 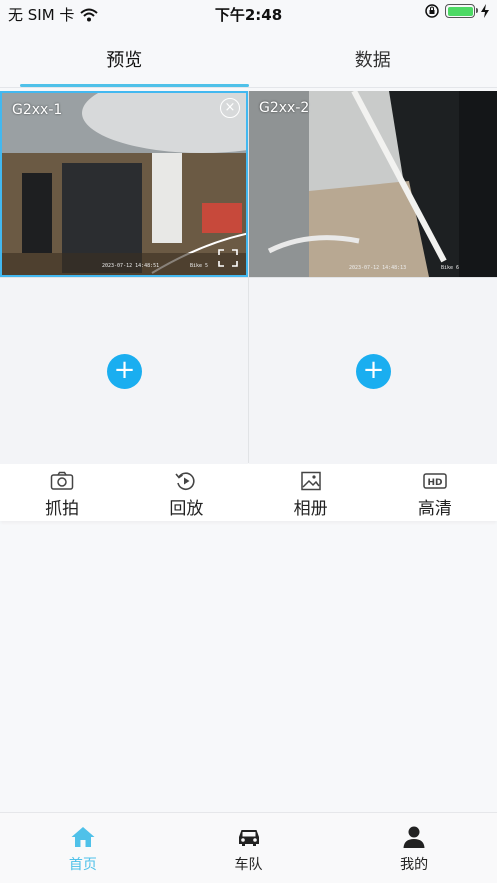 I want to click on replay-label: 回放, so click(x=186, y=509).